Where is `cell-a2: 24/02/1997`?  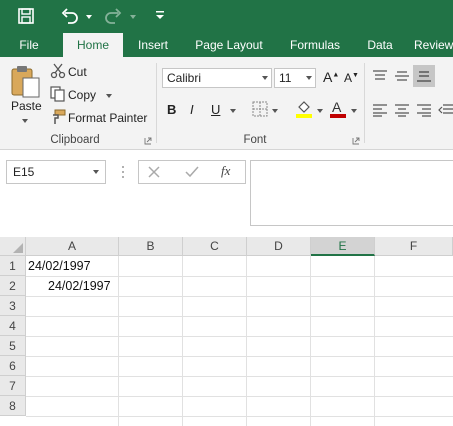 cell-a2: 24/02/1997 is located at coordinates (79, 286).